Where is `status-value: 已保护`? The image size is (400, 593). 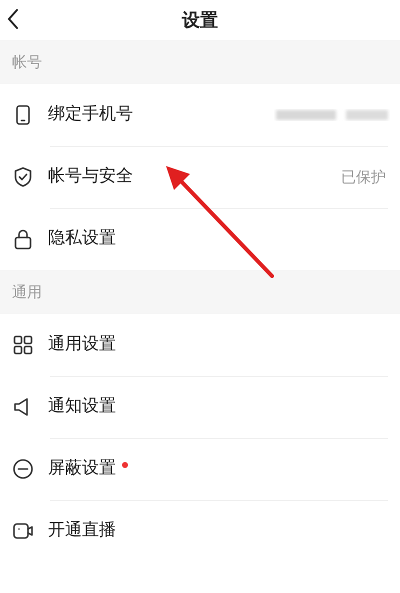 status-value: 已保护 is located at coordinates (363, 177).